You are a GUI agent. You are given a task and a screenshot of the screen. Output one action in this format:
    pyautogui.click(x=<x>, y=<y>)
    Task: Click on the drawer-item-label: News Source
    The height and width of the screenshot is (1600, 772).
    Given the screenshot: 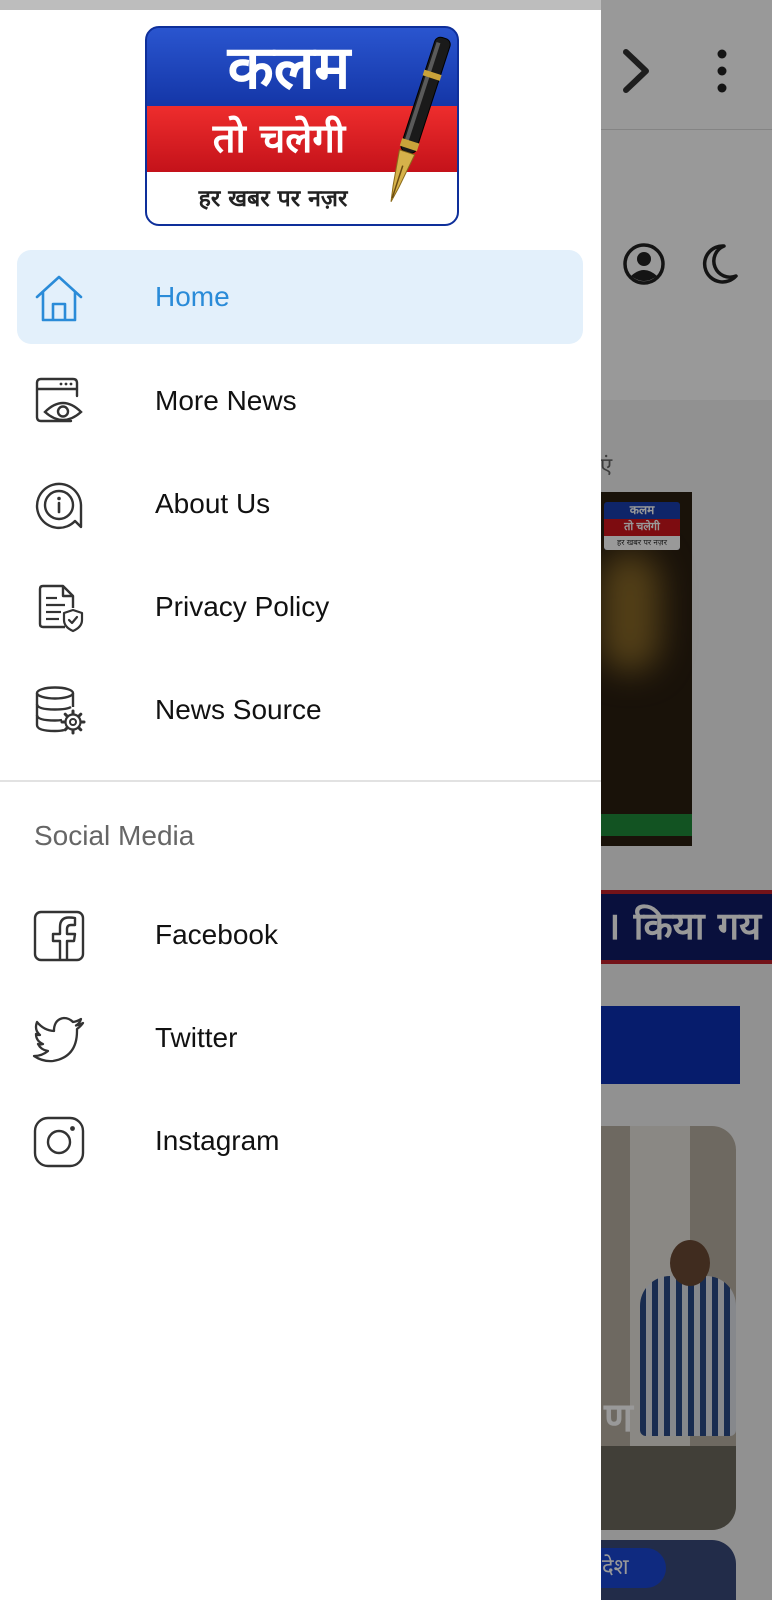 What is the action you would take?
    pyautogui.click(x=238, y=709)
    